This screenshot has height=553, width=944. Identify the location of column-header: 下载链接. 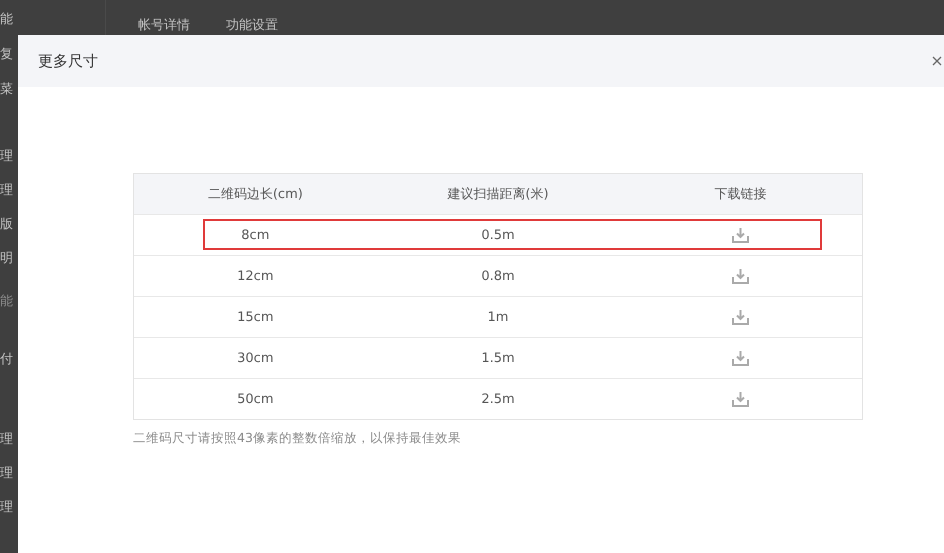
(740, 194).